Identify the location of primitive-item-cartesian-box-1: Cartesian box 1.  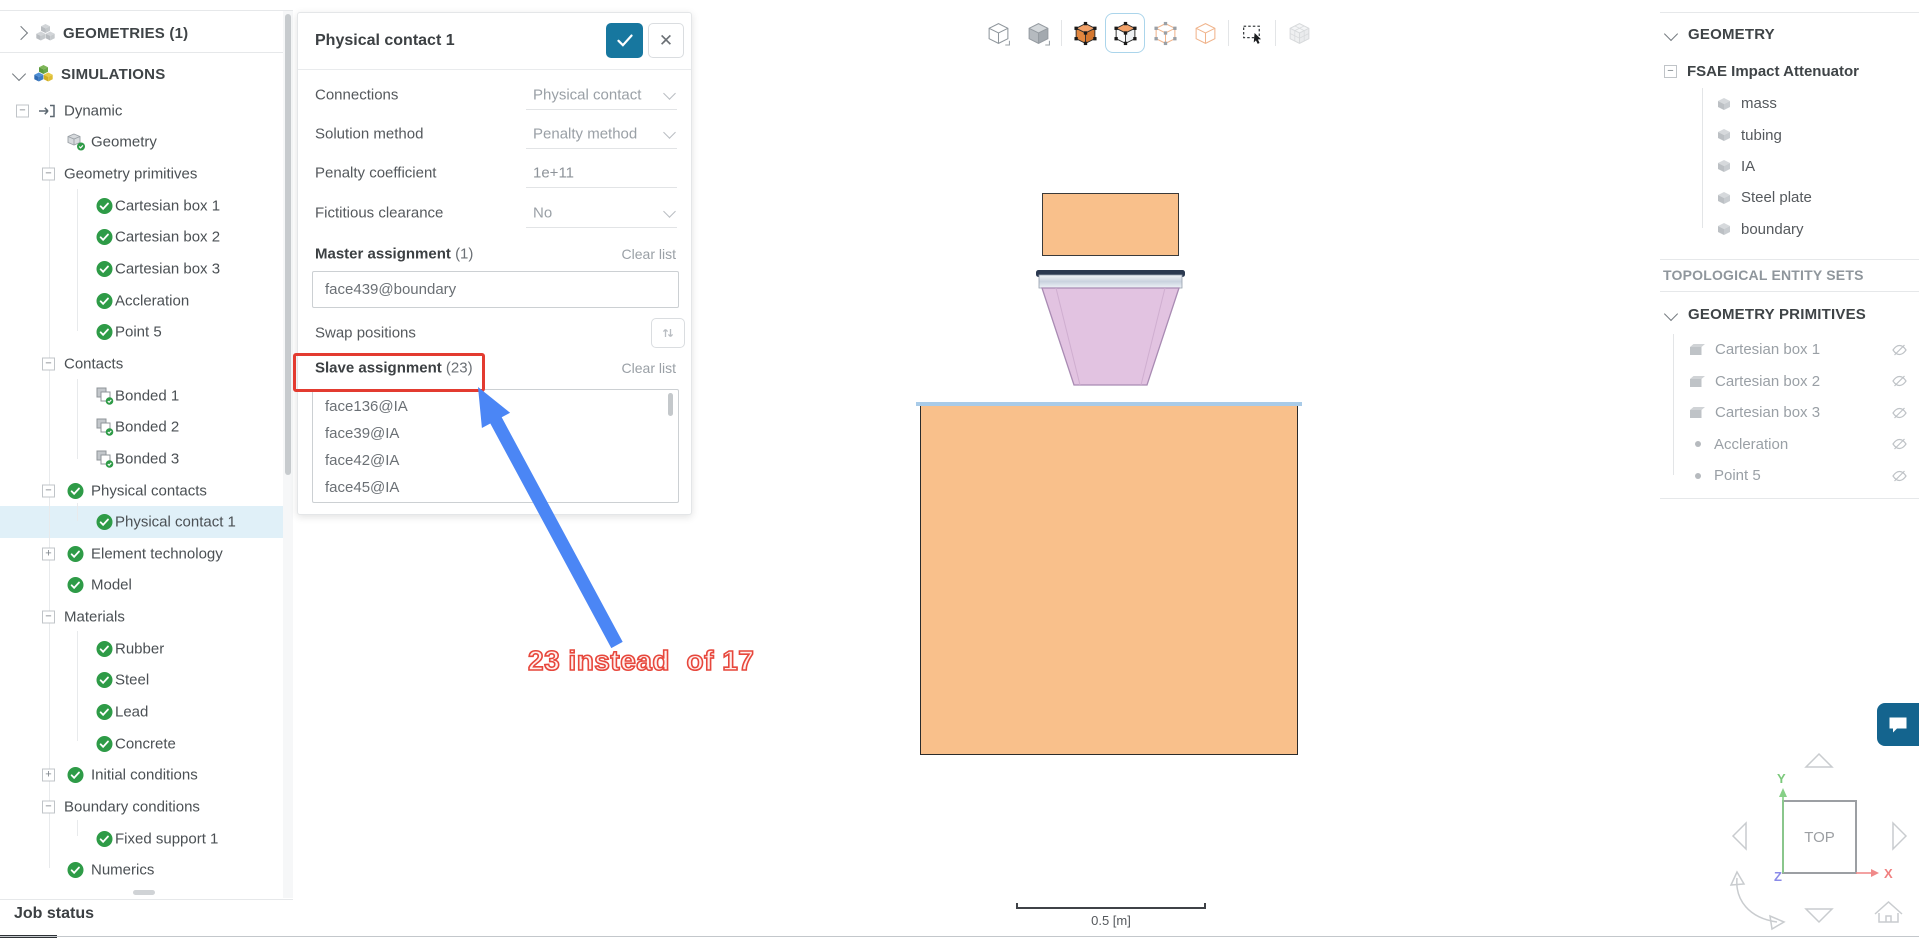
(1787, 350).